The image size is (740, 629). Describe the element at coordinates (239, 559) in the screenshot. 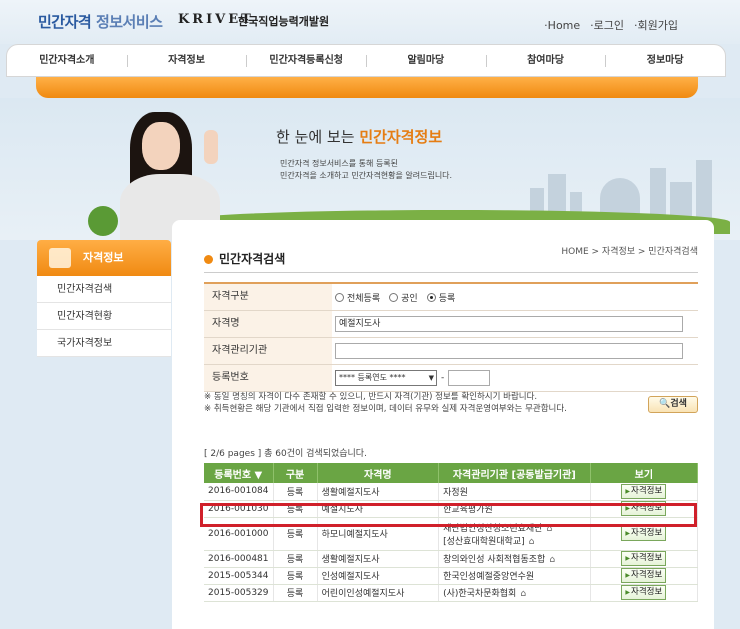

I see `cell-regno: 2016-000481` at that location.